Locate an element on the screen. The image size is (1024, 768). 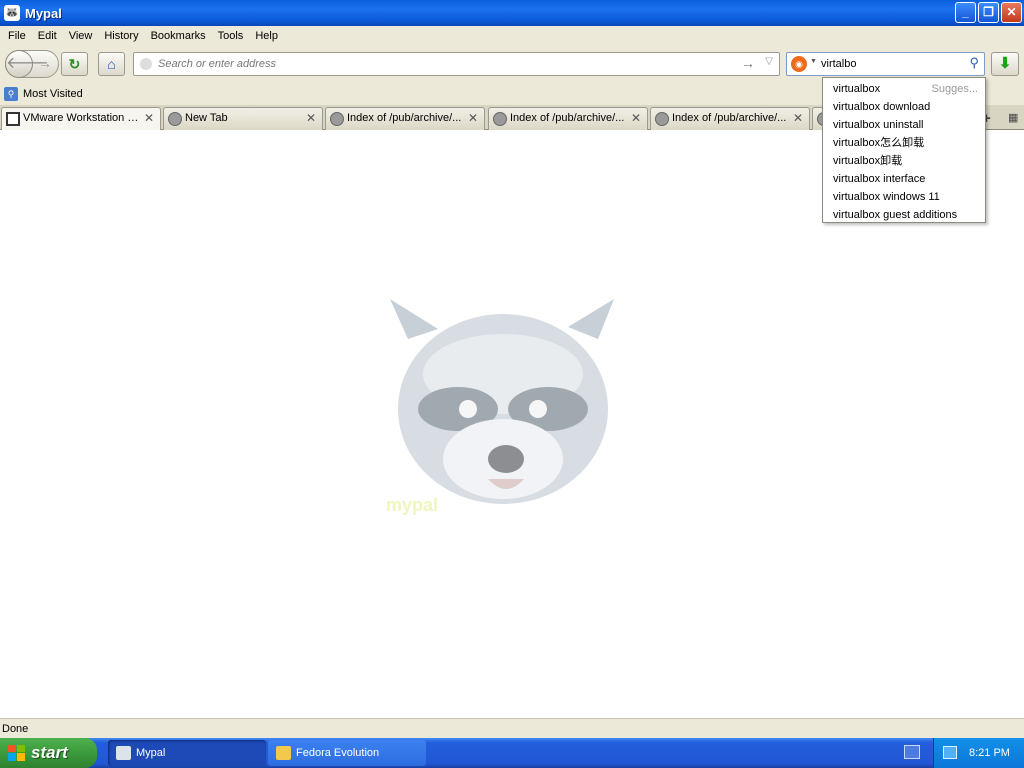
menu-tools: Tools is located at coordinates (231, 36).